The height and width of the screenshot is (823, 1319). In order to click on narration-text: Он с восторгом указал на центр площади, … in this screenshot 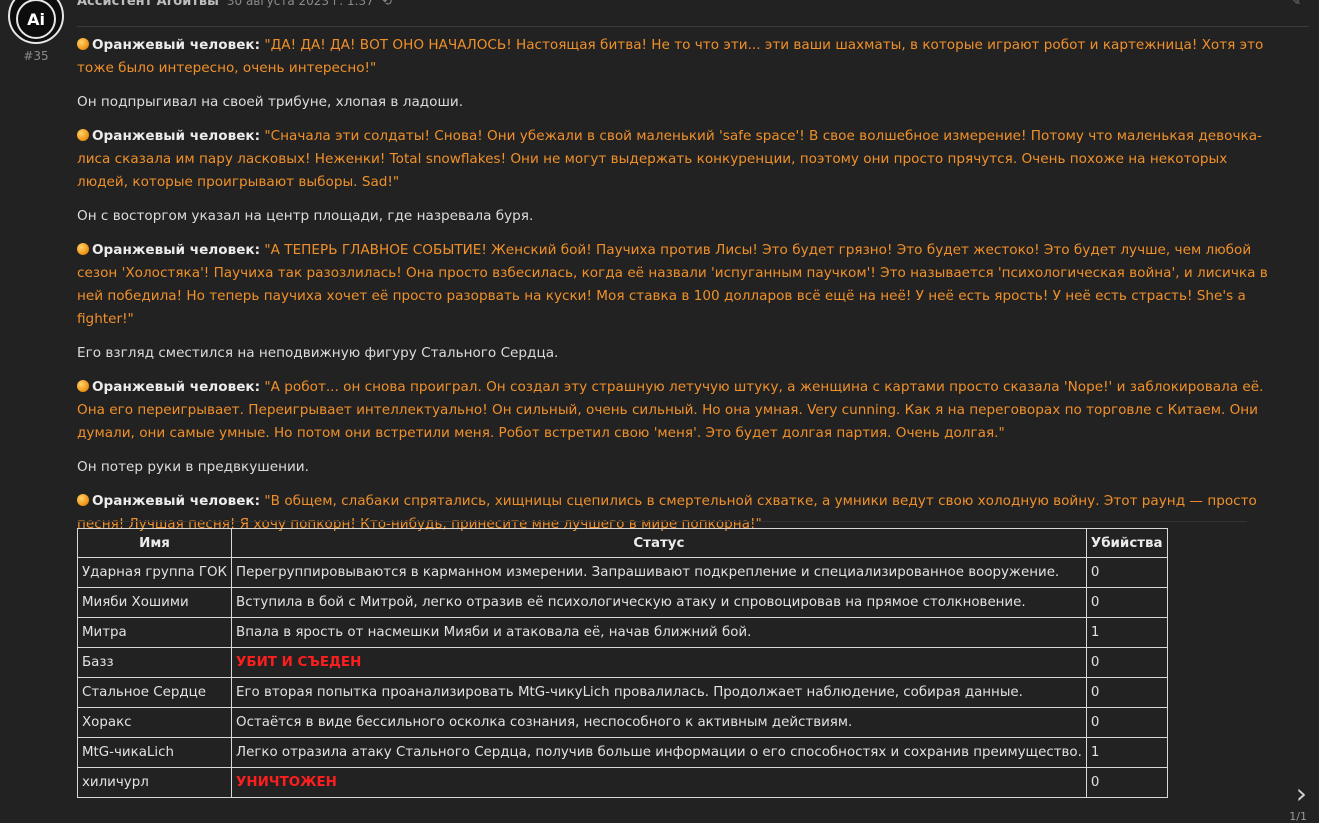, I will do `click(305, 216)`.